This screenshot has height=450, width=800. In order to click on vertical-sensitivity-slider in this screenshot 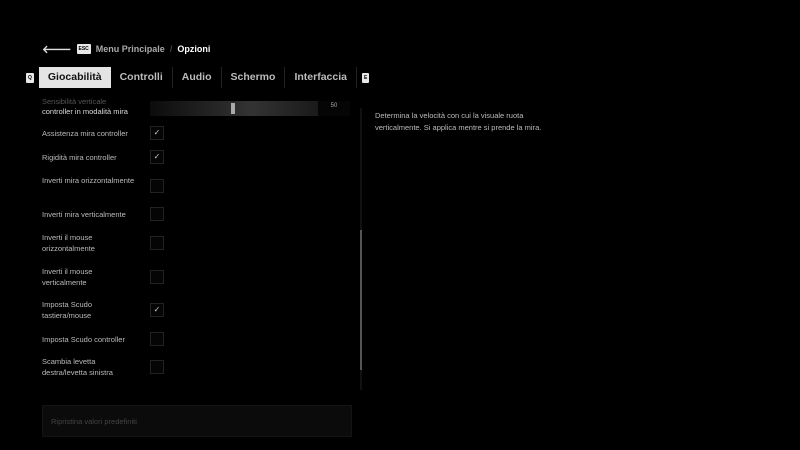, I will do `click(234, 108)`.